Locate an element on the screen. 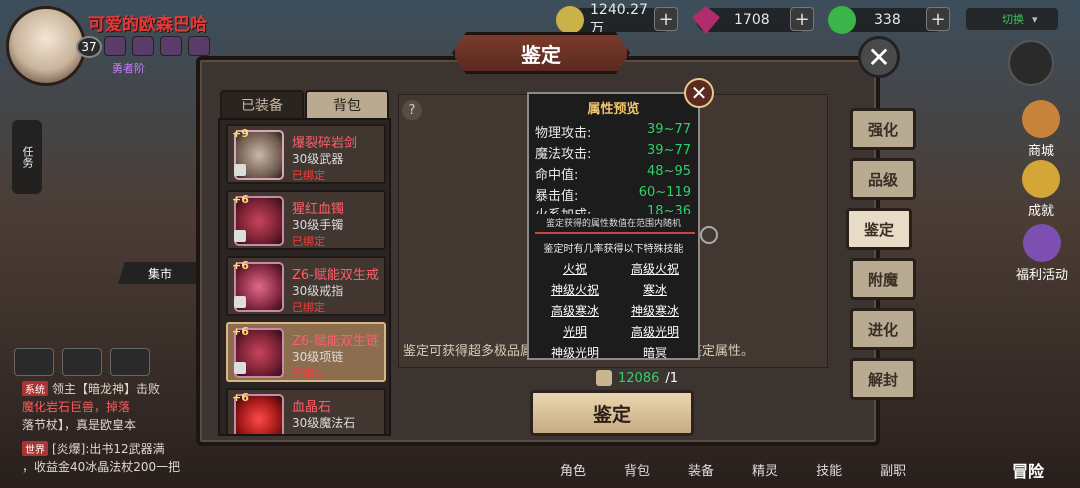 This screenshot has width=1080, height=488. mail-icon is located at coordinates (82, 362).